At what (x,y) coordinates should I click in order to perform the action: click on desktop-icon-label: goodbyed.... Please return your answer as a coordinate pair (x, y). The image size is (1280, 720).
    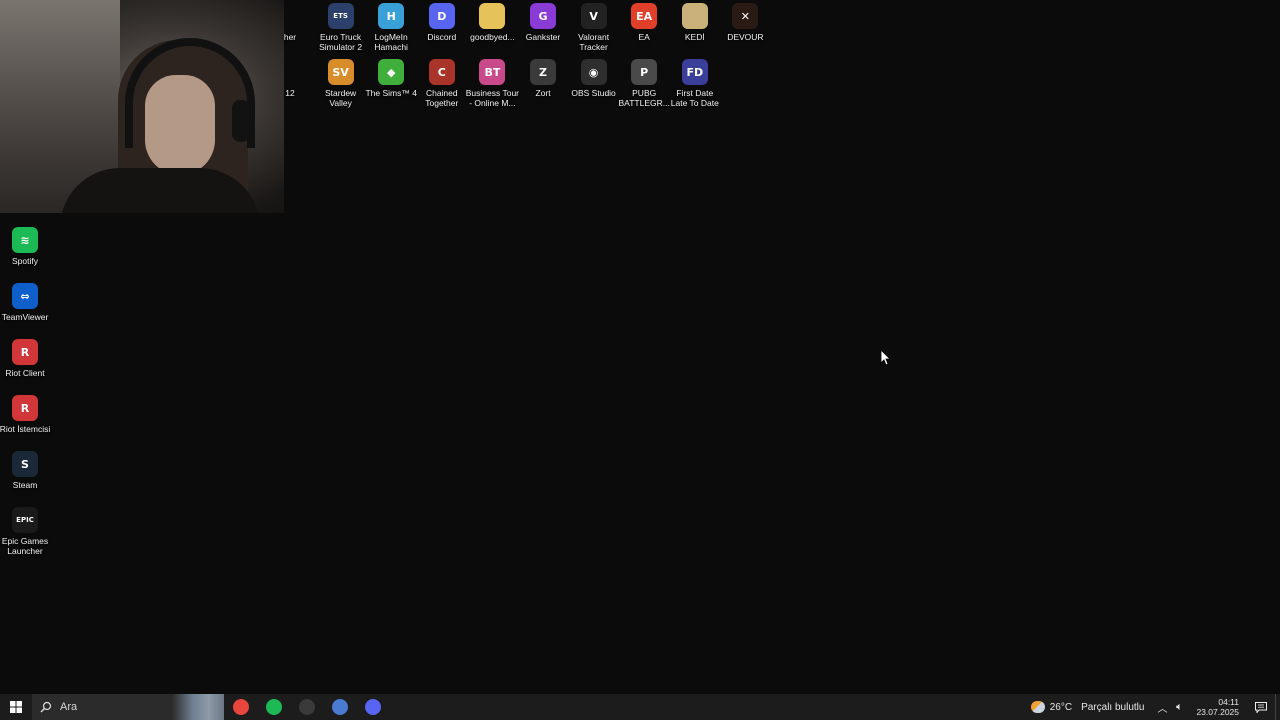
    Looking at the image, I should click on (492, 37).